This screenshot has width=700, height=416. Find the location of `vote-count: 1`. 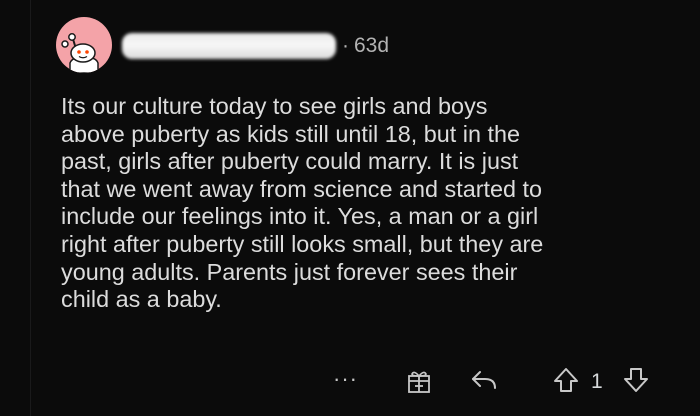

vote-count: 1 is located at coordinates (597, 381).